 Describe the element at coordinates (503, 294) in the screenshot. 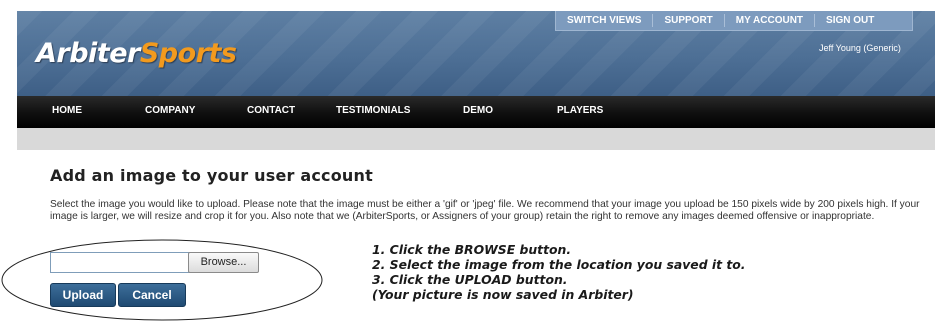

I see `instruction-note: (Your picture is now saved in Arbiter)` at that location.